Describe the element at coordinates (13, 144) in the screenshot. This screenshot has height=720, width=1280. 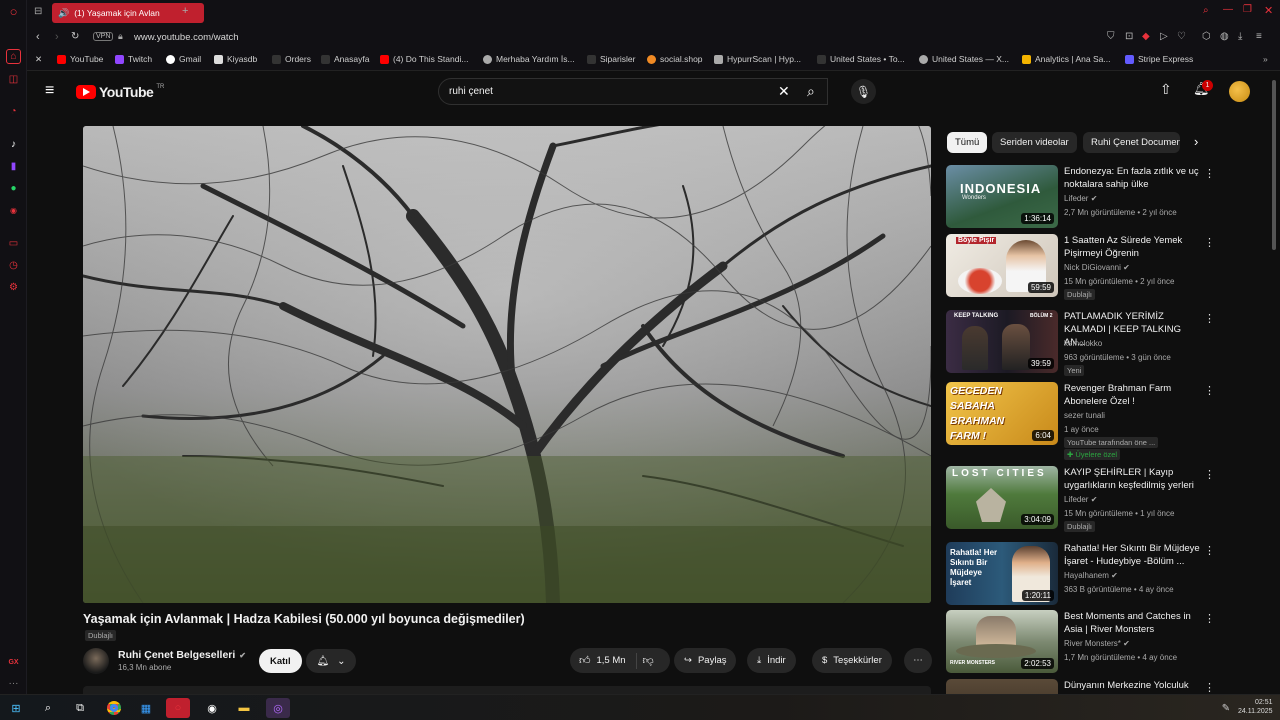
I see `tiktok-icon: ♪` at that location.